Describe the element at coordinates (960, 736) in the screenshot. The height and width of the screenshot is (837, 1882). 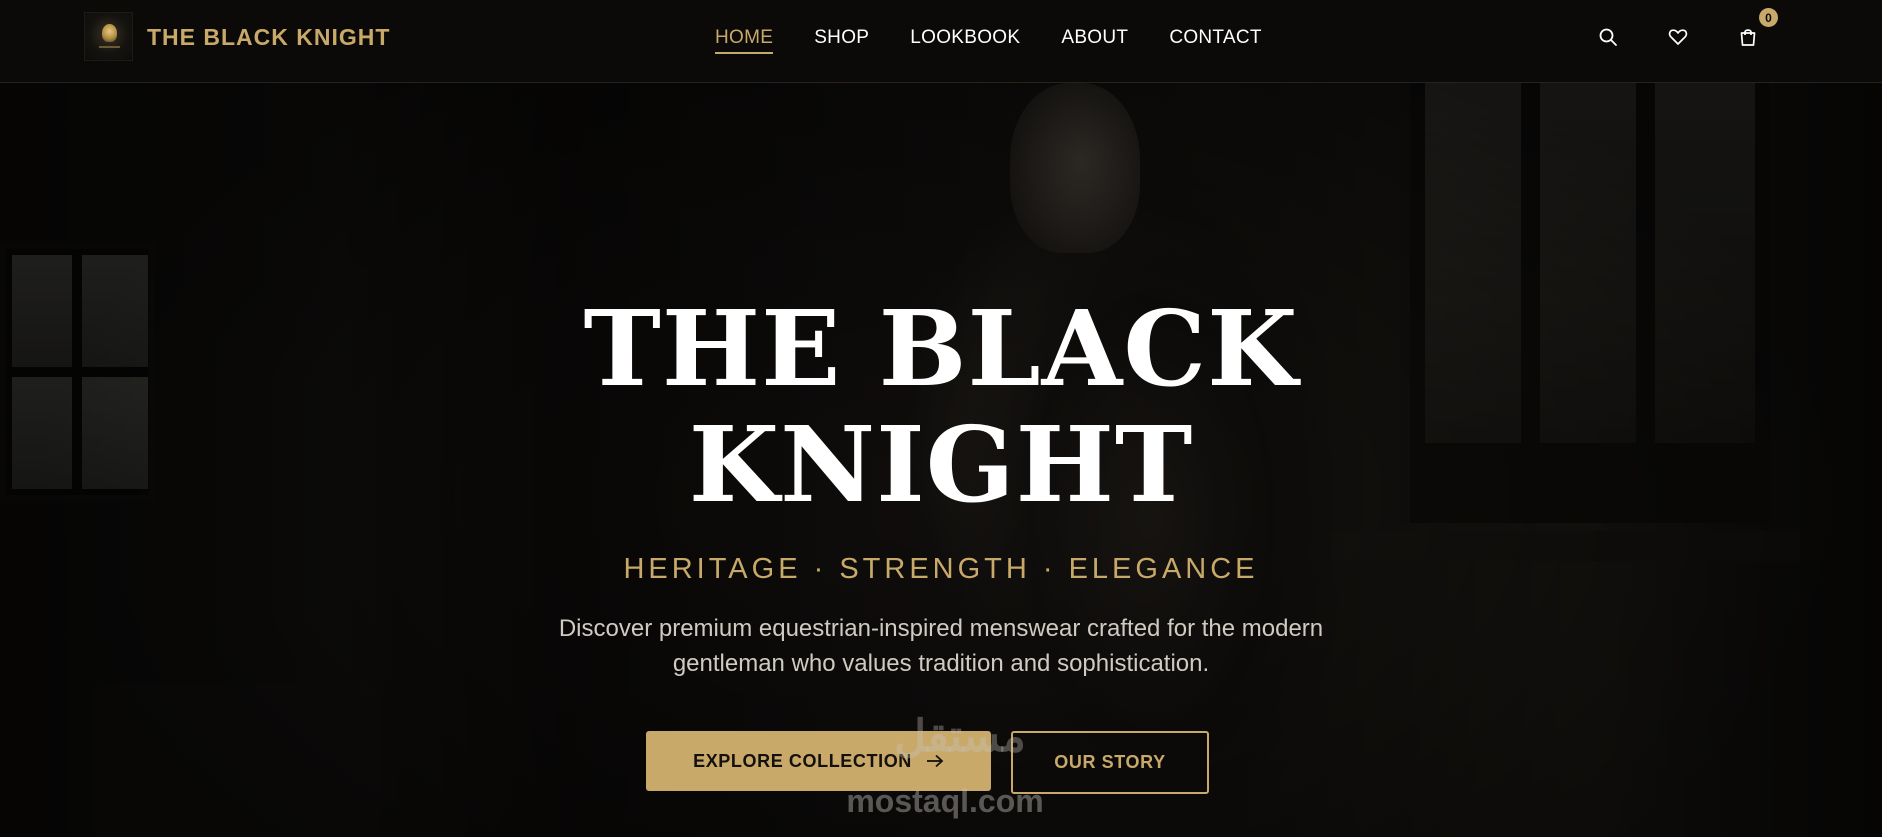
I see `watermark-arabic: مستقل` at that location.